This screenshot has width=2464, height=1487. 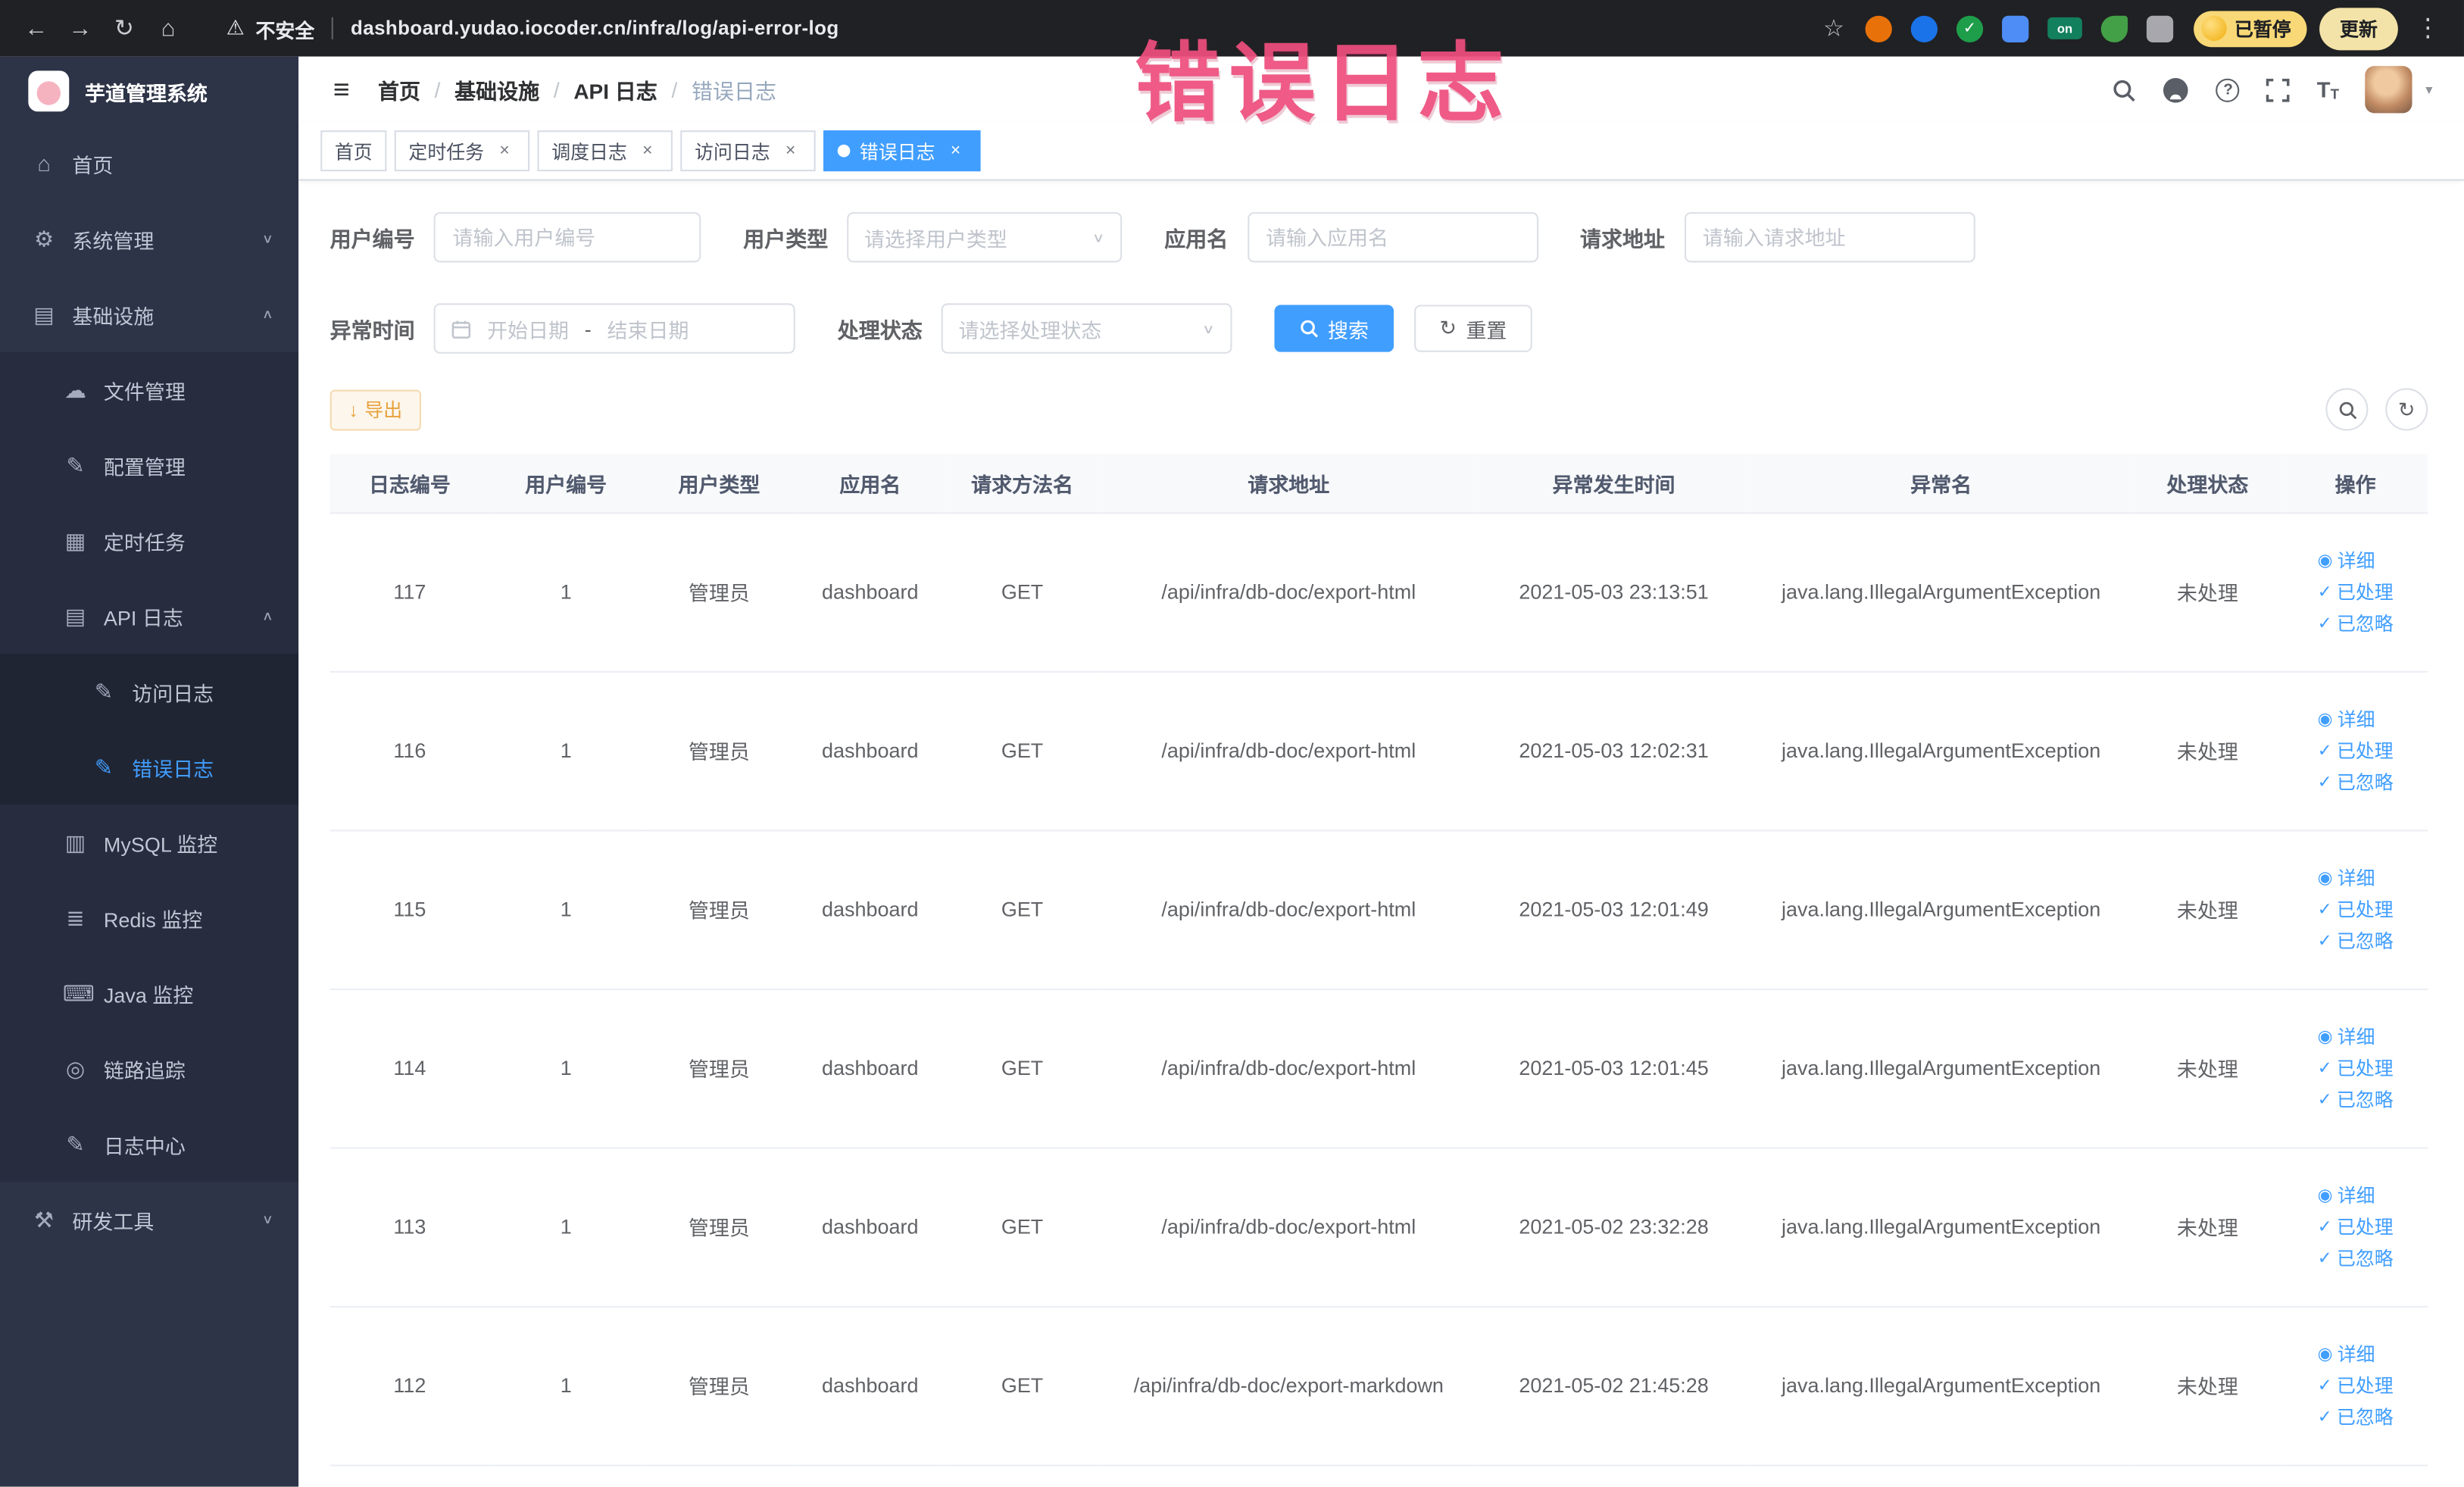 What do you see at coordinates (1392, 237) in the screenshot?
I see `app-name-input` at bounding box center [1392, 237].